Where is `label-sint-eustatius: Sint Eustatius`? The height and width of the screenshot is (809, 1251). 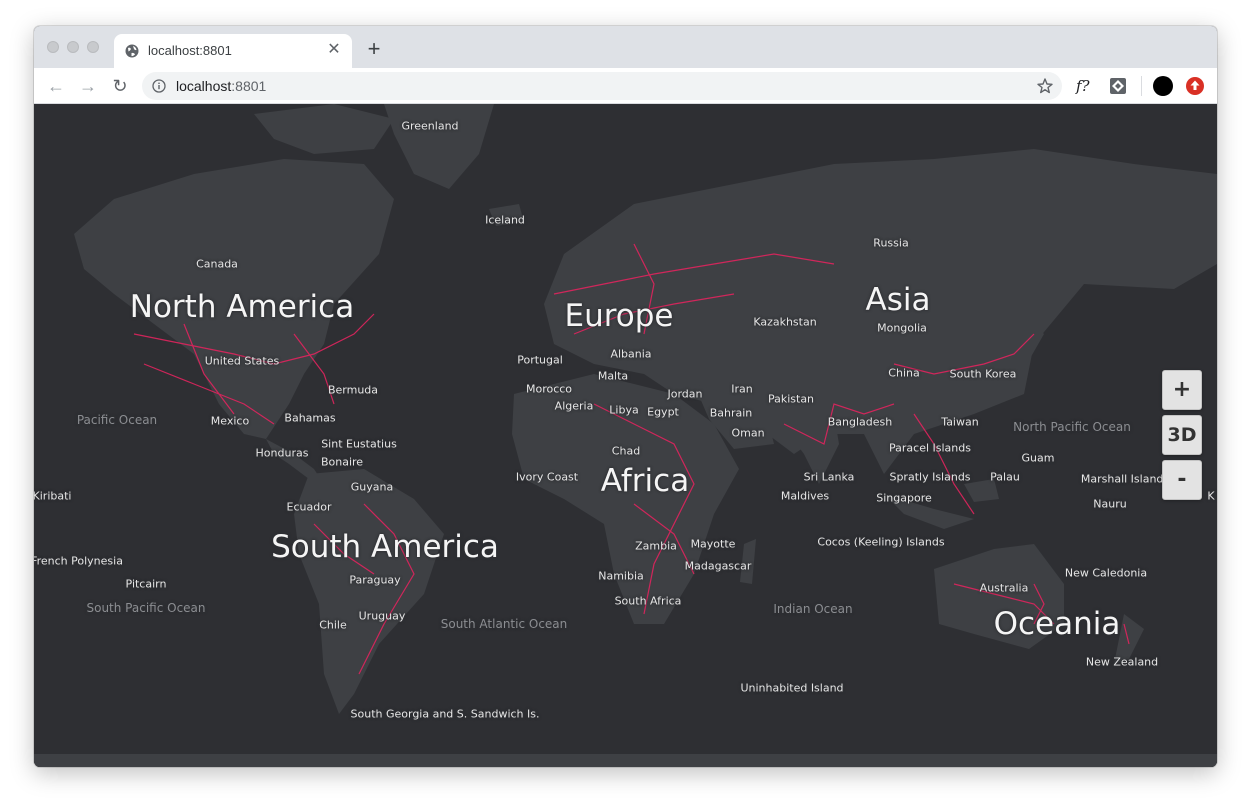
label-sint-eustatius: Sint Eustatius is located at coordinates (359, 444).